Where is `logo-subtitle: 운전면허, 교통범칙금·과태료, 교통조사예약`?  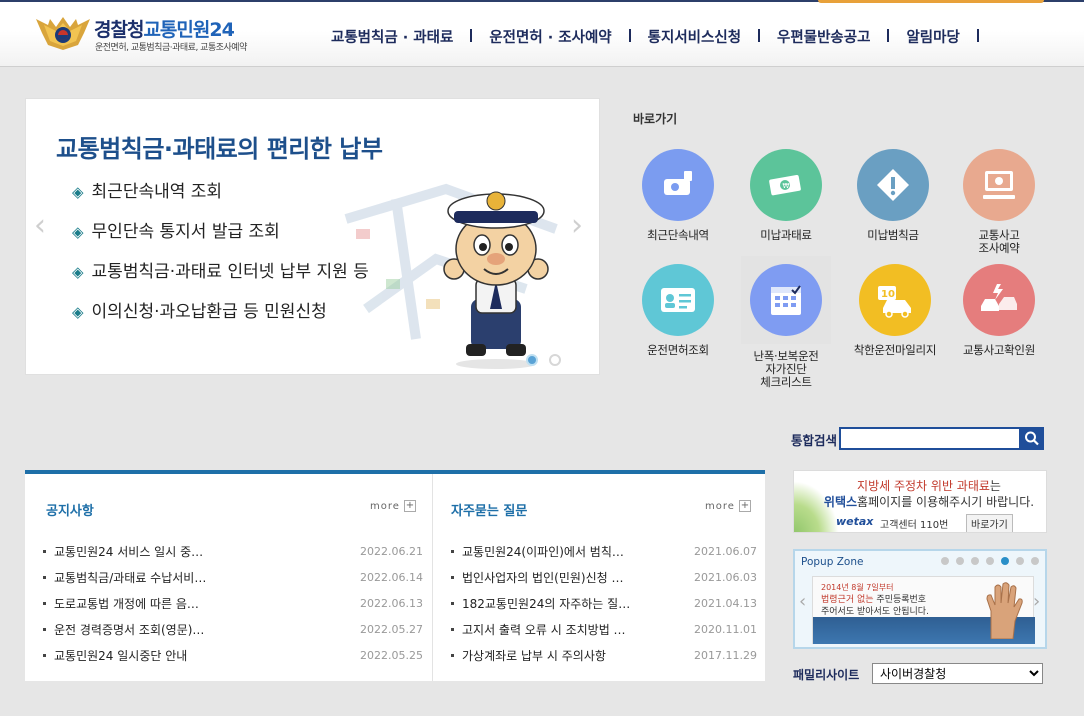
logo-subtitle: 운전면허, 교통범칙금·과태료, 교통조사예약 is located at coordinates (171, 48).